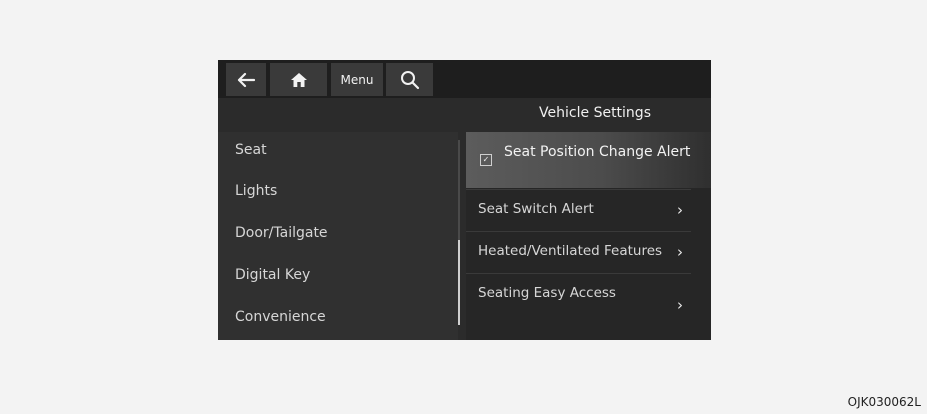 The image size is (927, 414). What do you see at coordinates (536, 209) in the screenshot?
I see `seat-switch-alert-label: Seat Switch Alert` at bounding box center [536, 209].